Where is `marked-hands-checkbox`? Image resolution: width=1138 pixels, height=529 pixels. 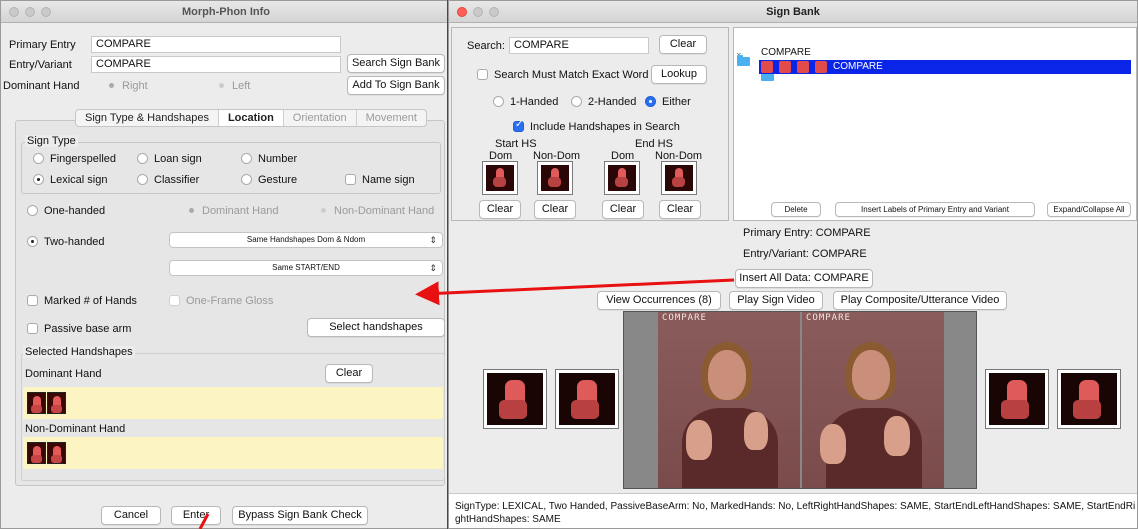 marked-hands-checkbox is located at coordinates (32, 300).